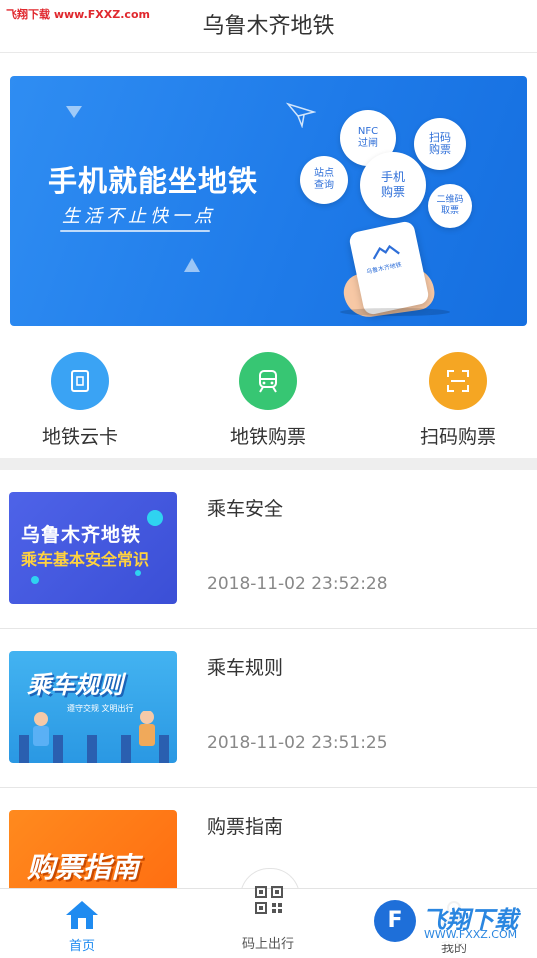 Image resolution: width=537 pixels, height=958 pixels. I want to click on quick-label: 地铁云卡, so click(79, 437).